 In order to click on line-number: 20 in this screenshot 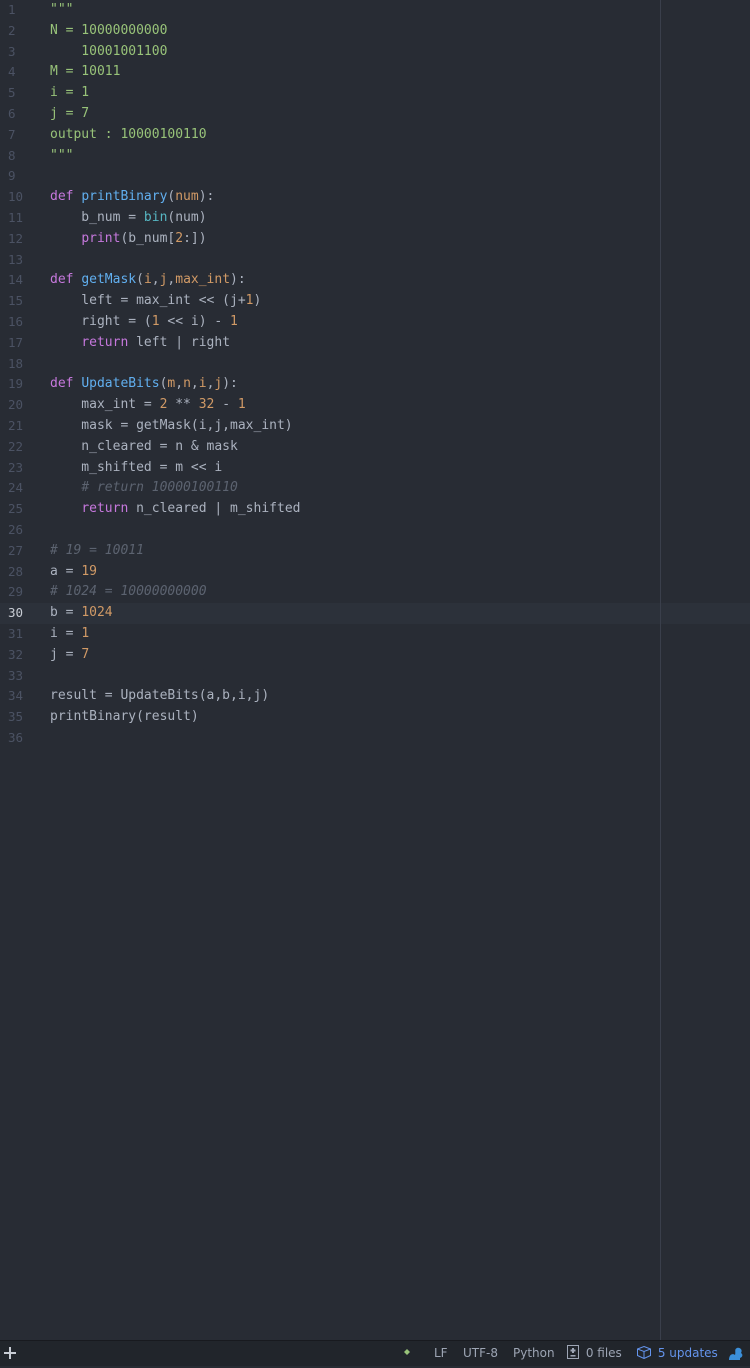, I will do `click(15, 405)`.